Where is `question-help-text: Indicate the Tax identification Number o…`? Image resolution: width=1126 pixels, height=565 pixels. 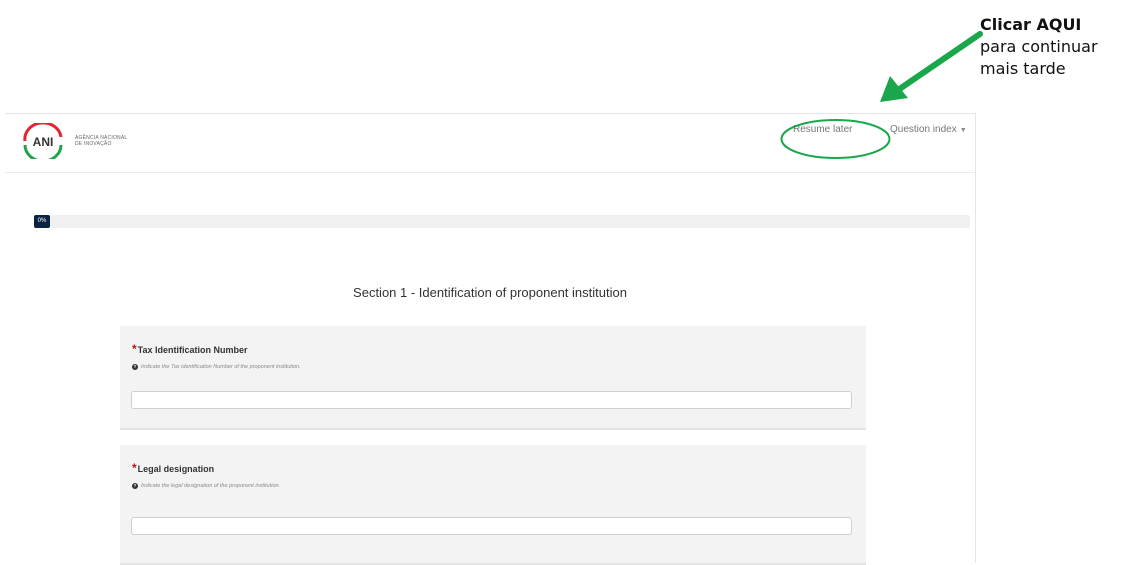 question-help-text: Indicate the Tax identification Number o… is located at coordinates (221, 367).